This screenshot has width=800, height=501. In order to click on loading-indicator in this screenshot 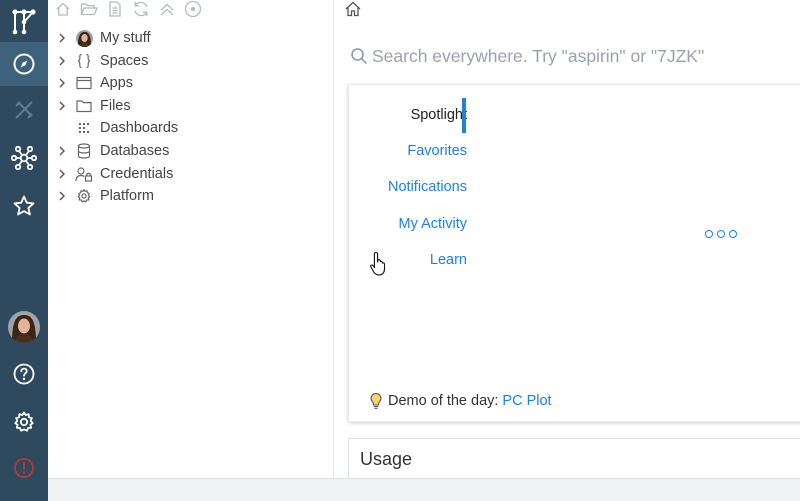, I will do `click(721, 234)`.